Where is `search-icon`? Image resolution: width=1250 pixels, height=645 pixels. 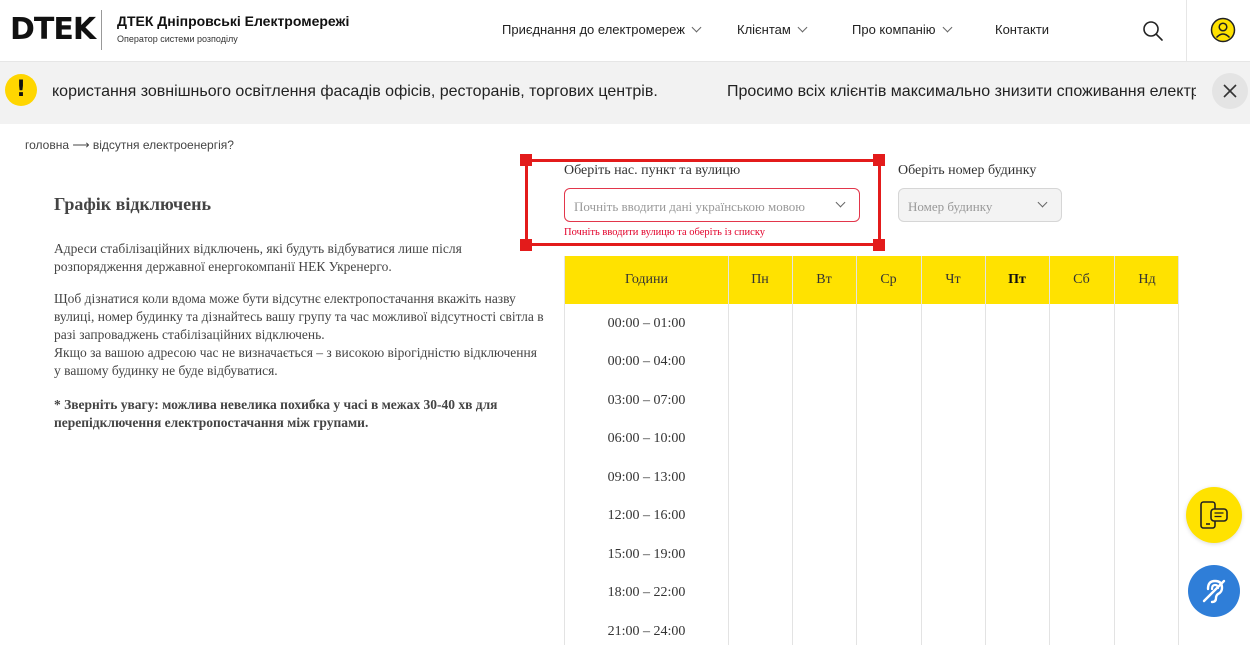 search-icon is located at coordinates (1153, 31).